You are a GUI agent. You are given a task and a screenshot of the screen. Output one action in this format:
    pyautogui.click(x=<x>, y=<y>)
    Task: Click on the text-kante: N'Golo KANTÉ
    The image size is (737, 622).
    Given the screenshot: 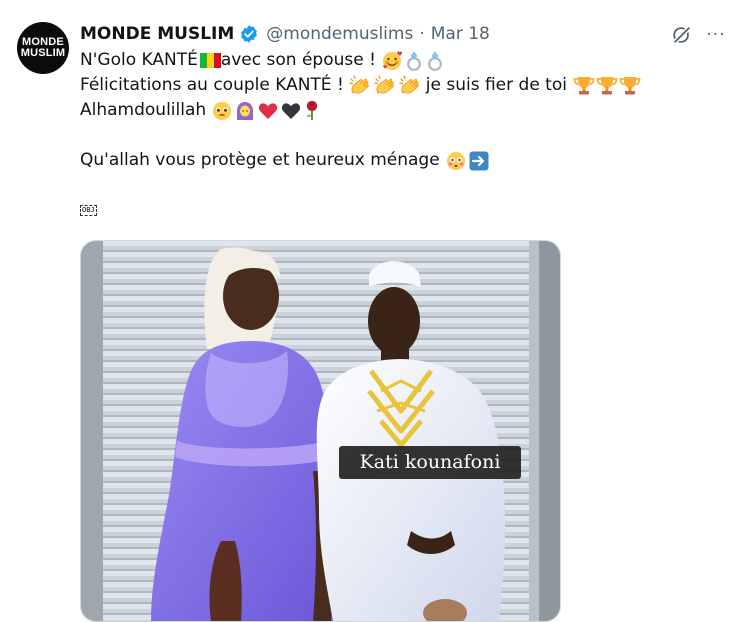 What is the action you would take?
    pyautogui.click(x=139, y=60)
    